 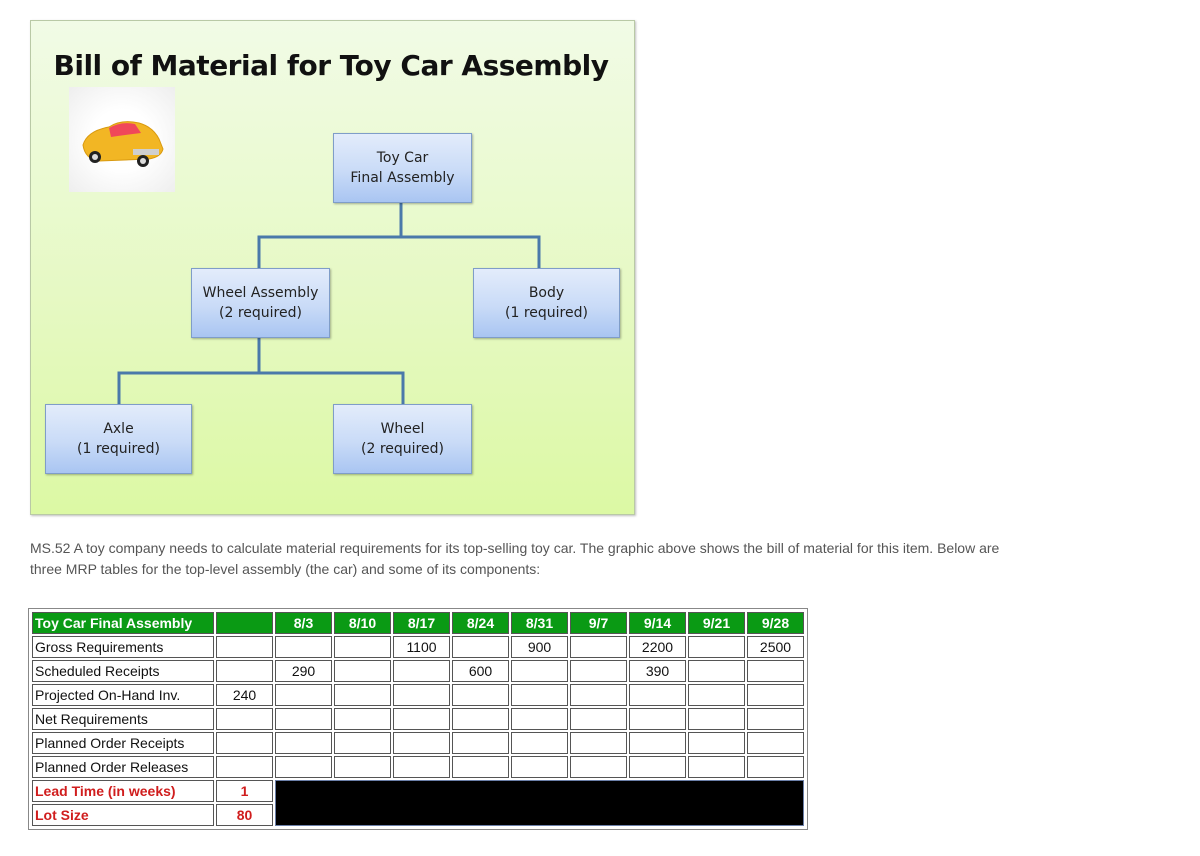 What do you see at coordinates (657, 623) in the screenshot?
I see `week-header: 9/14` at bounding box center [657, 623].